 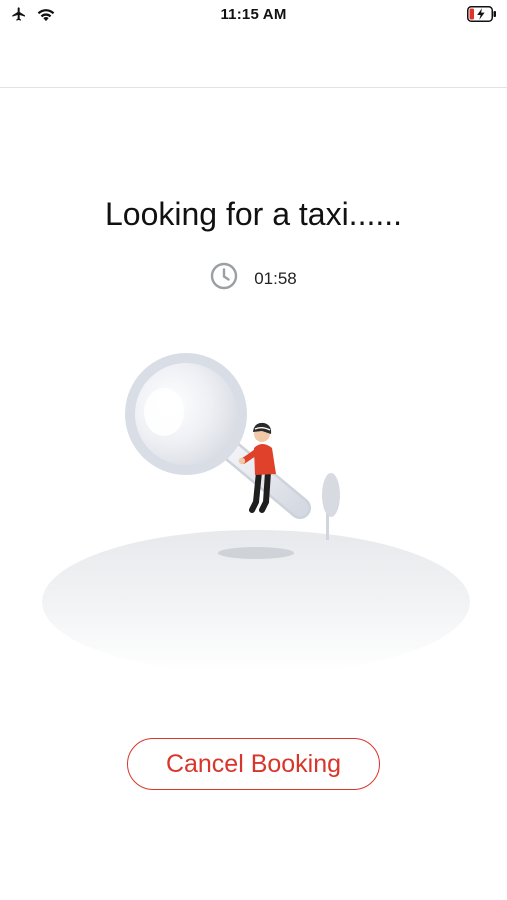 I want to click on magnifier, so click(x=218, y=436).